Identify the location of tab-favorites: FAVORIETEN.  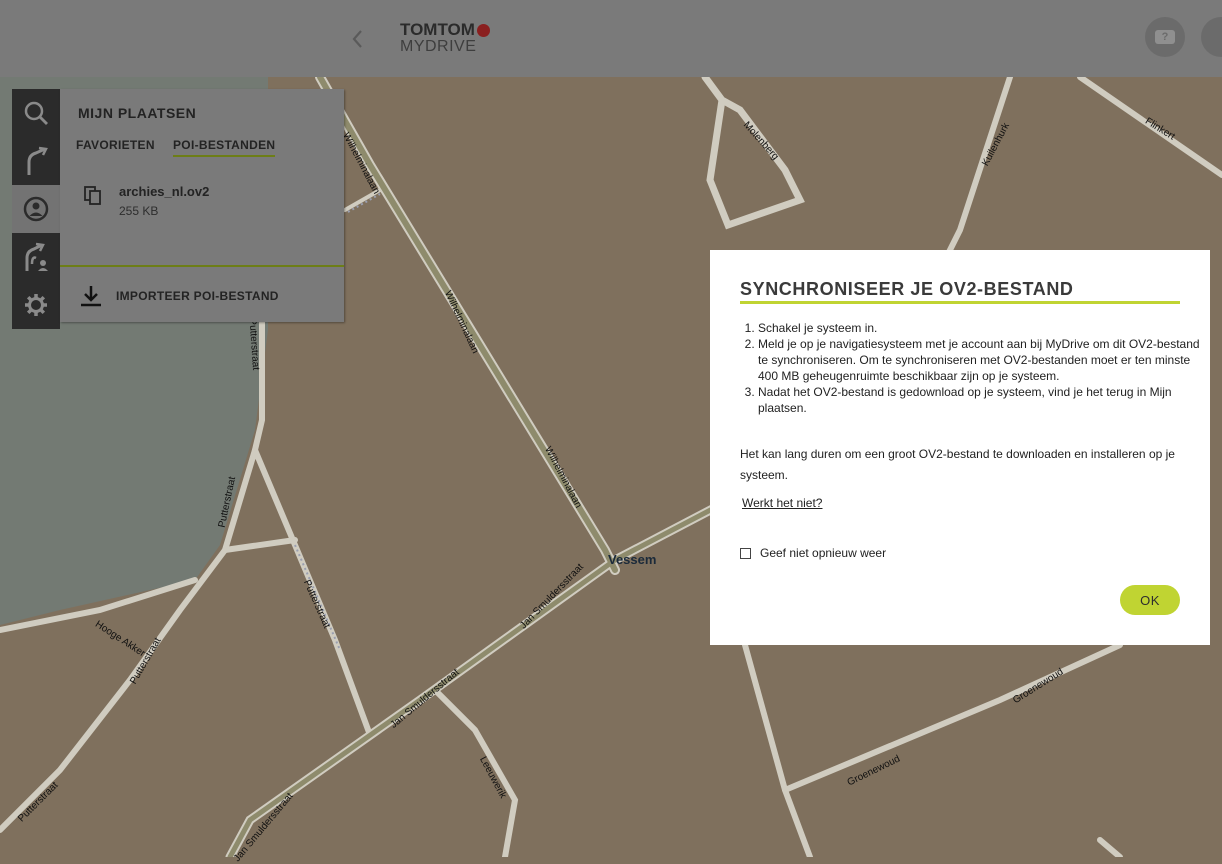
(115, 145).